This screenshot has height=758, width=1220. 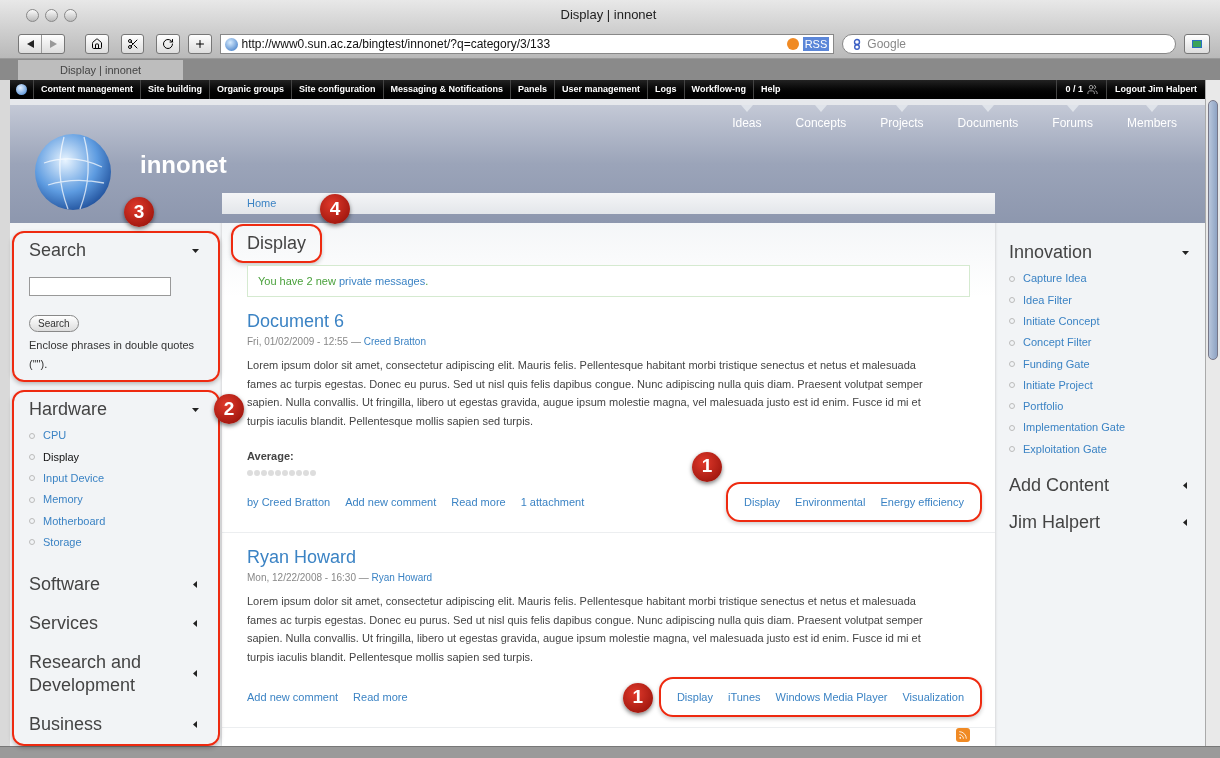 What do you see at coordinates (1043, 406) in the screenshot?
I see `menu-link: Portfolio` at bounding box center [1043, 406].